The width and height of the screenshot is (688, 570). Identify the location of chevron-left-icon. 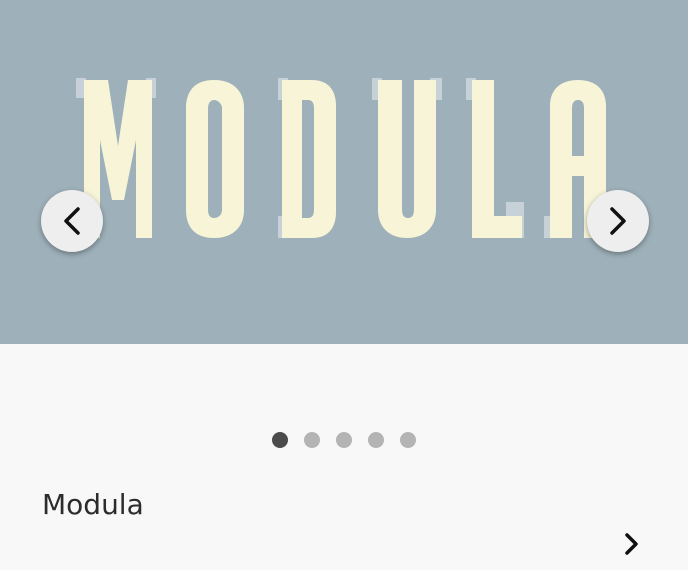
(72, 221).